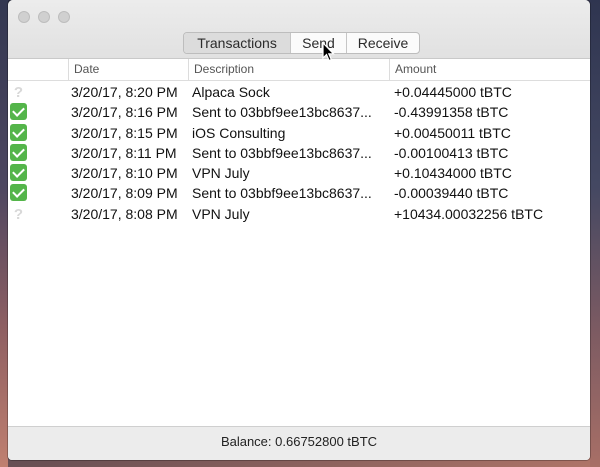 The height and width of the screenshot is (467, 600). I want to click on tab-send: Send, so click(319, 43).